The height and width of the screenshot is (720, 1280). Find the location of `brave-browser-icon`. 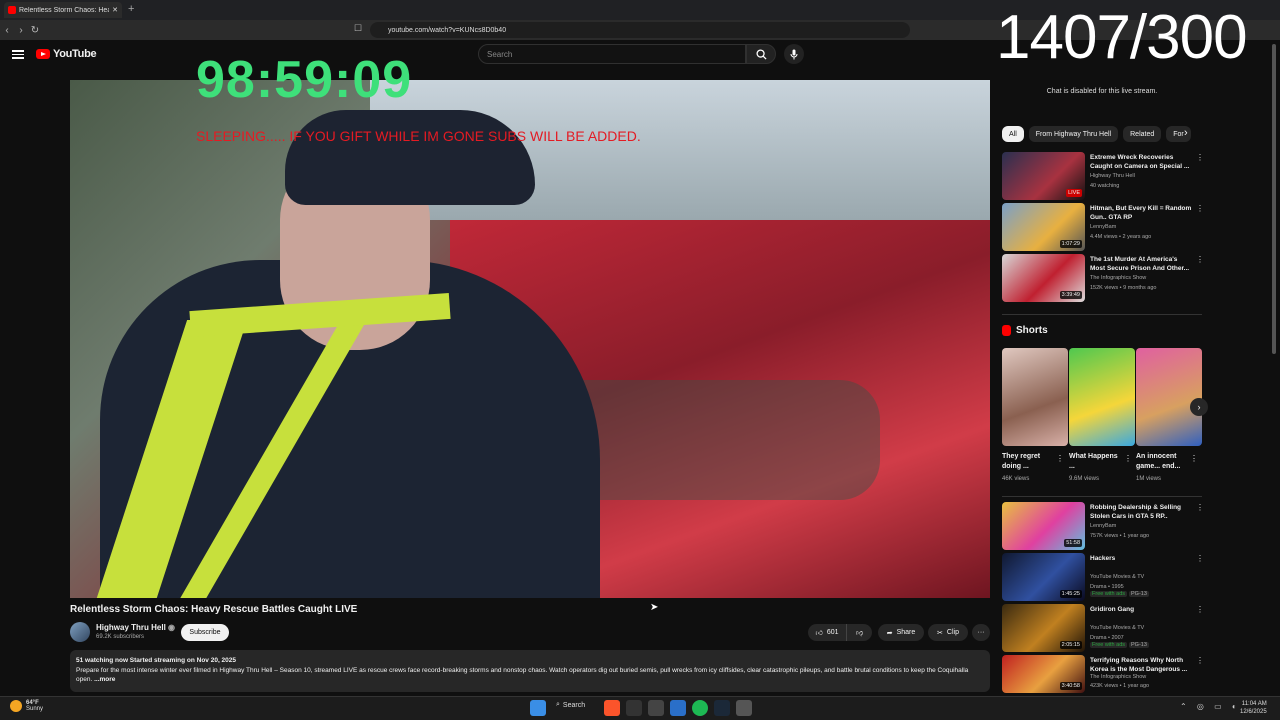

brave-browser-icon is located at coordinates (612, 708).